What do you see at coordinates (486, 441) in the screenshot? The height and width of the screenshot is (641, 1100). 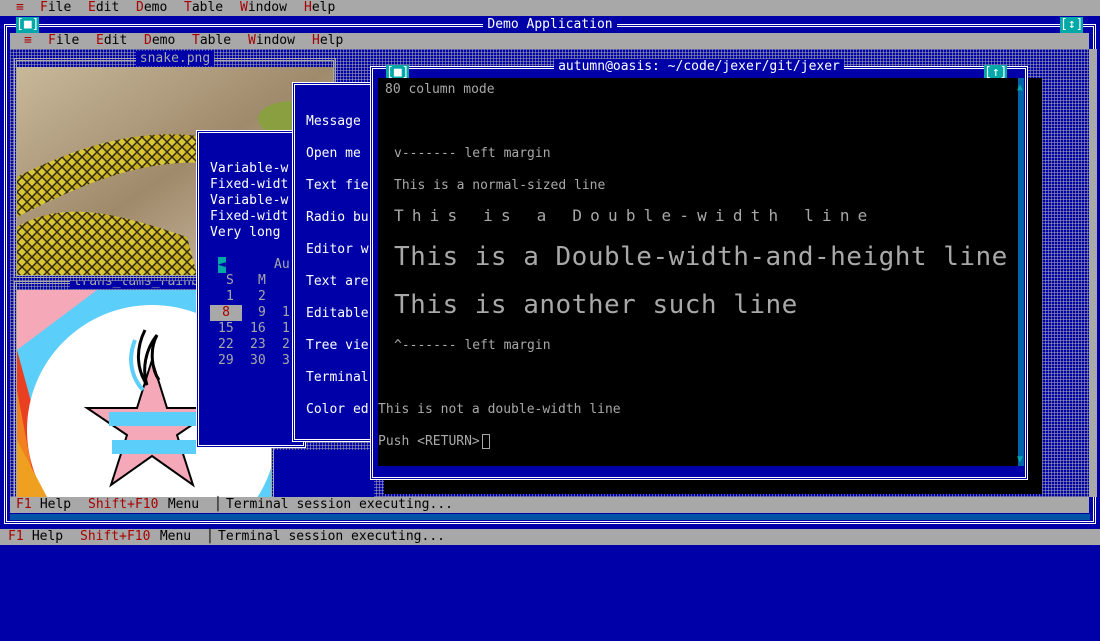 I see `term-cursor` at bounding box center [486, 441].